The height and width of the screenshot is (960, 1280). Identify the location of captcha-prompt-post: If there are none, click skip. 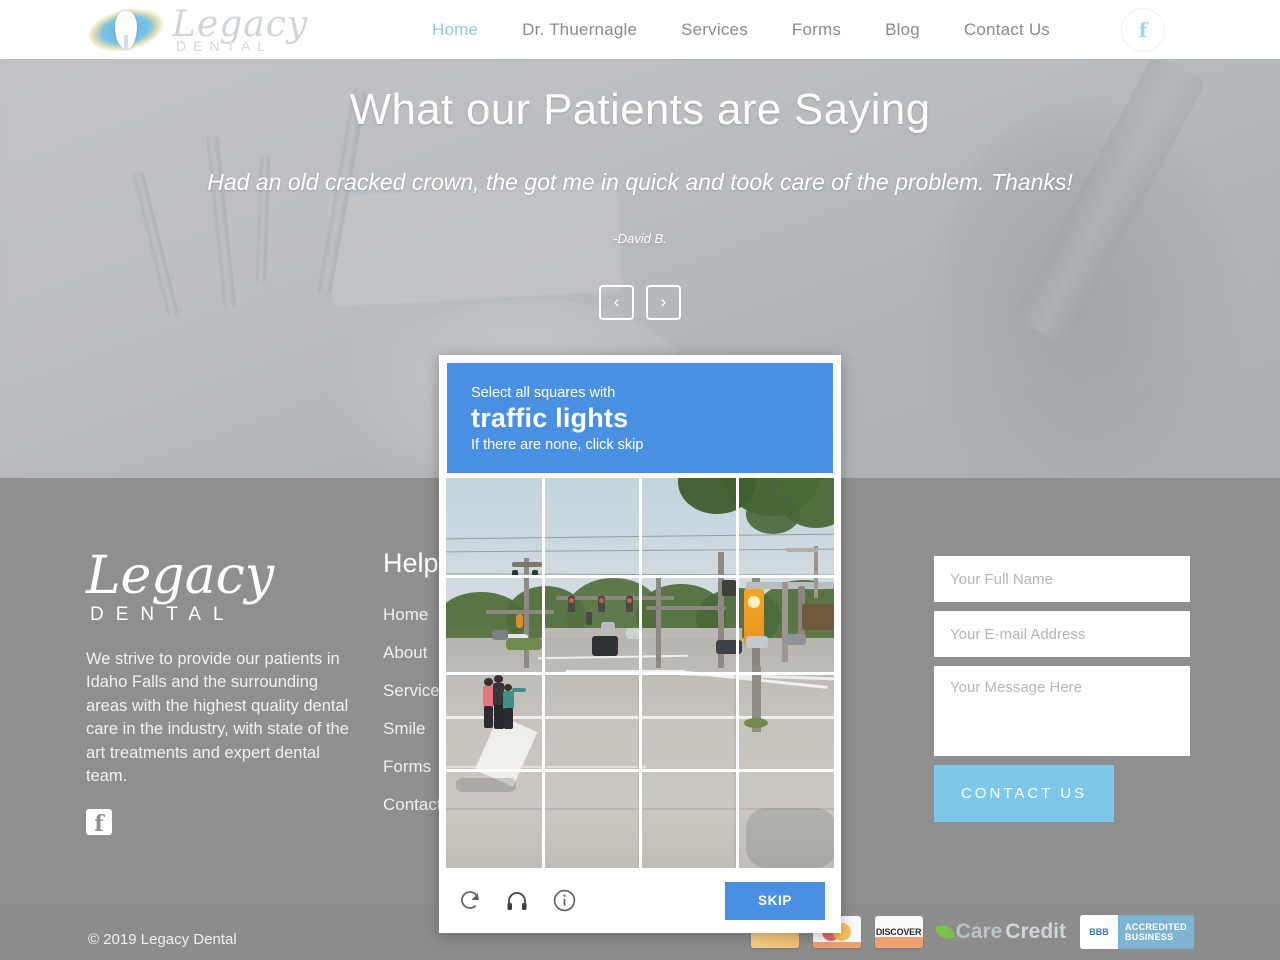
(557, 445).